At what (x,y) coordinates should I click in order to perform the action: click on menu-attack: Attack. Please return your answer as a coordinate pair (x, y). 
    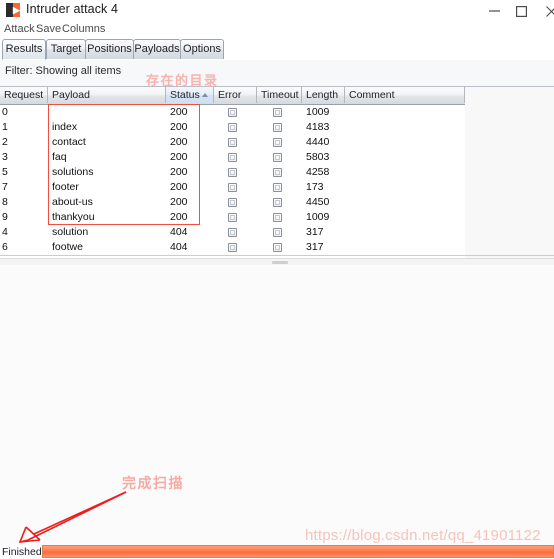
    Looking at the image, I should click on (19, 29).